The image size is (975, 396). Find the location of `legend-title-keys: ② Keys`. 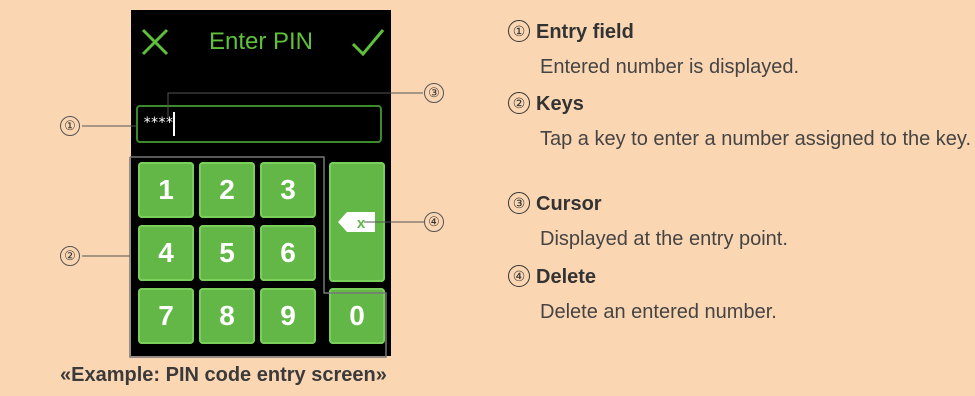

legend-title-keys: ② Keys is located at coordinates (546, 104).